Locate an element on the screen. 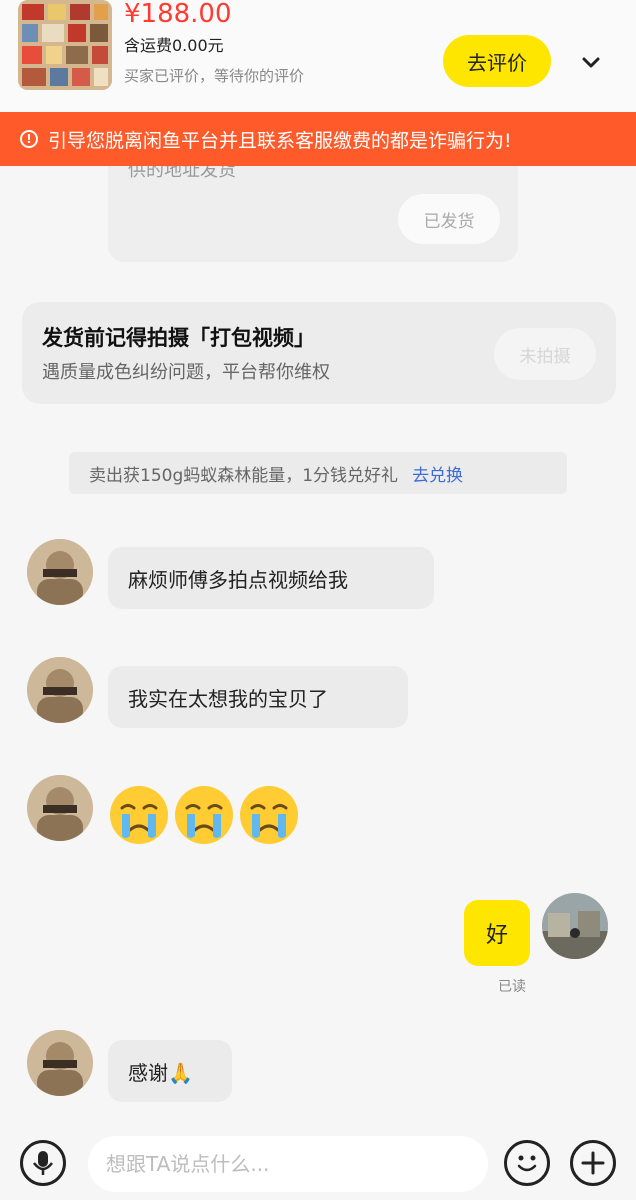 This screenshot has height=1200, width=636. fraud-warning-banner: ! 引导您脱离闲鱼平台并且联系客服缴费的都是诈骗行为! is located at coordinates (318, 139).